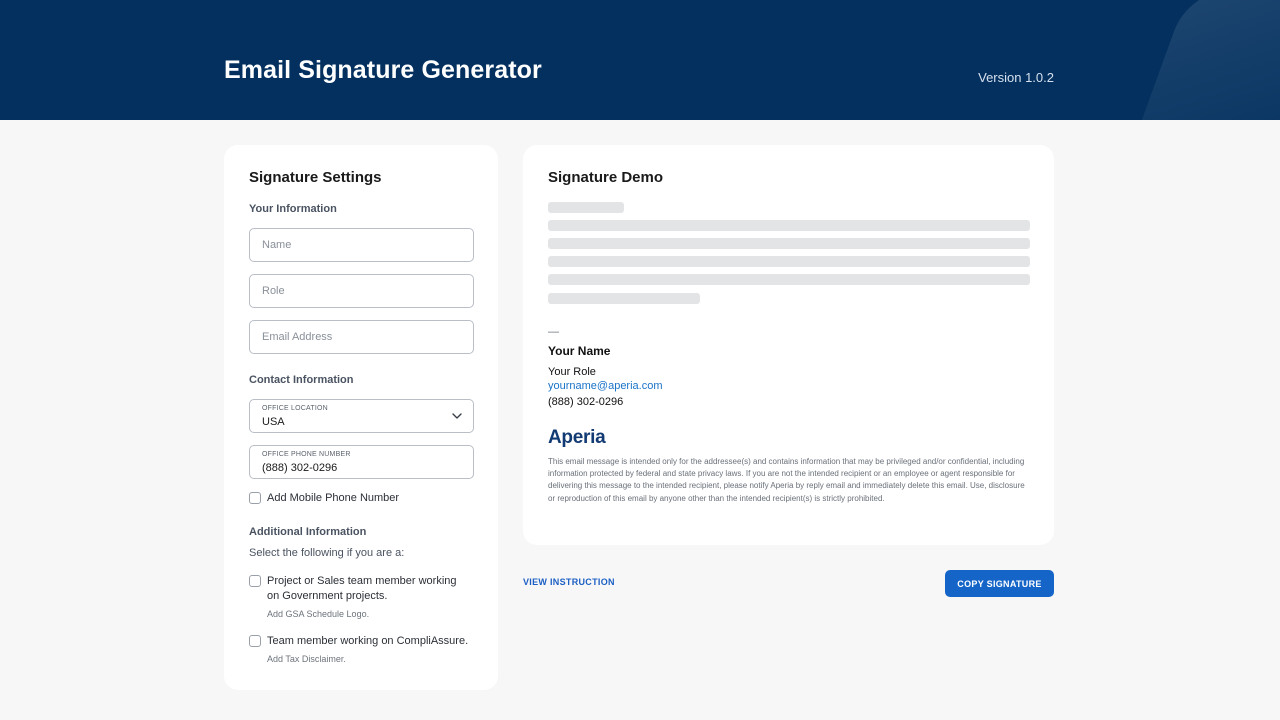 Image resolution: width=1280 pixels, height=720 pixels. Describe the element at coordinates (606, 177) in the screenshot. I see `demo-title: Signature Demo` at that location.